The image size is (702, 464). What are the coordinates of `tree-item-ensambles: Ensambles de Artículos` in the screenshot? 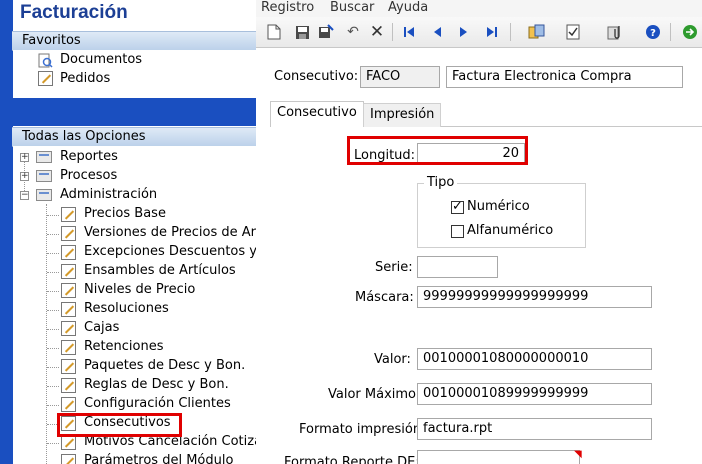 It's located at (160, 270).